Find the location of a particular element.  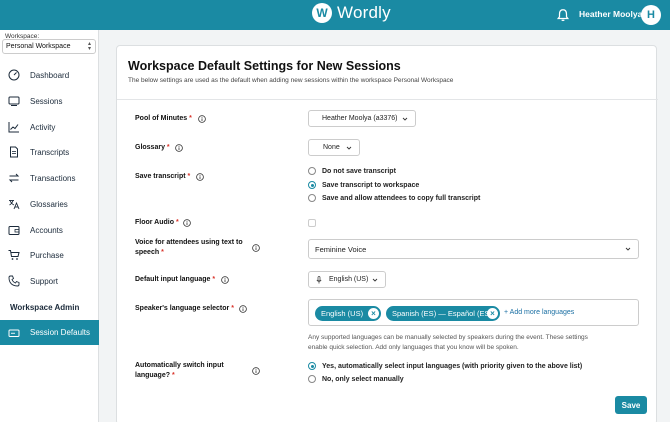

workspace-value: Personal Workspace is located at coordinates (38, 46).